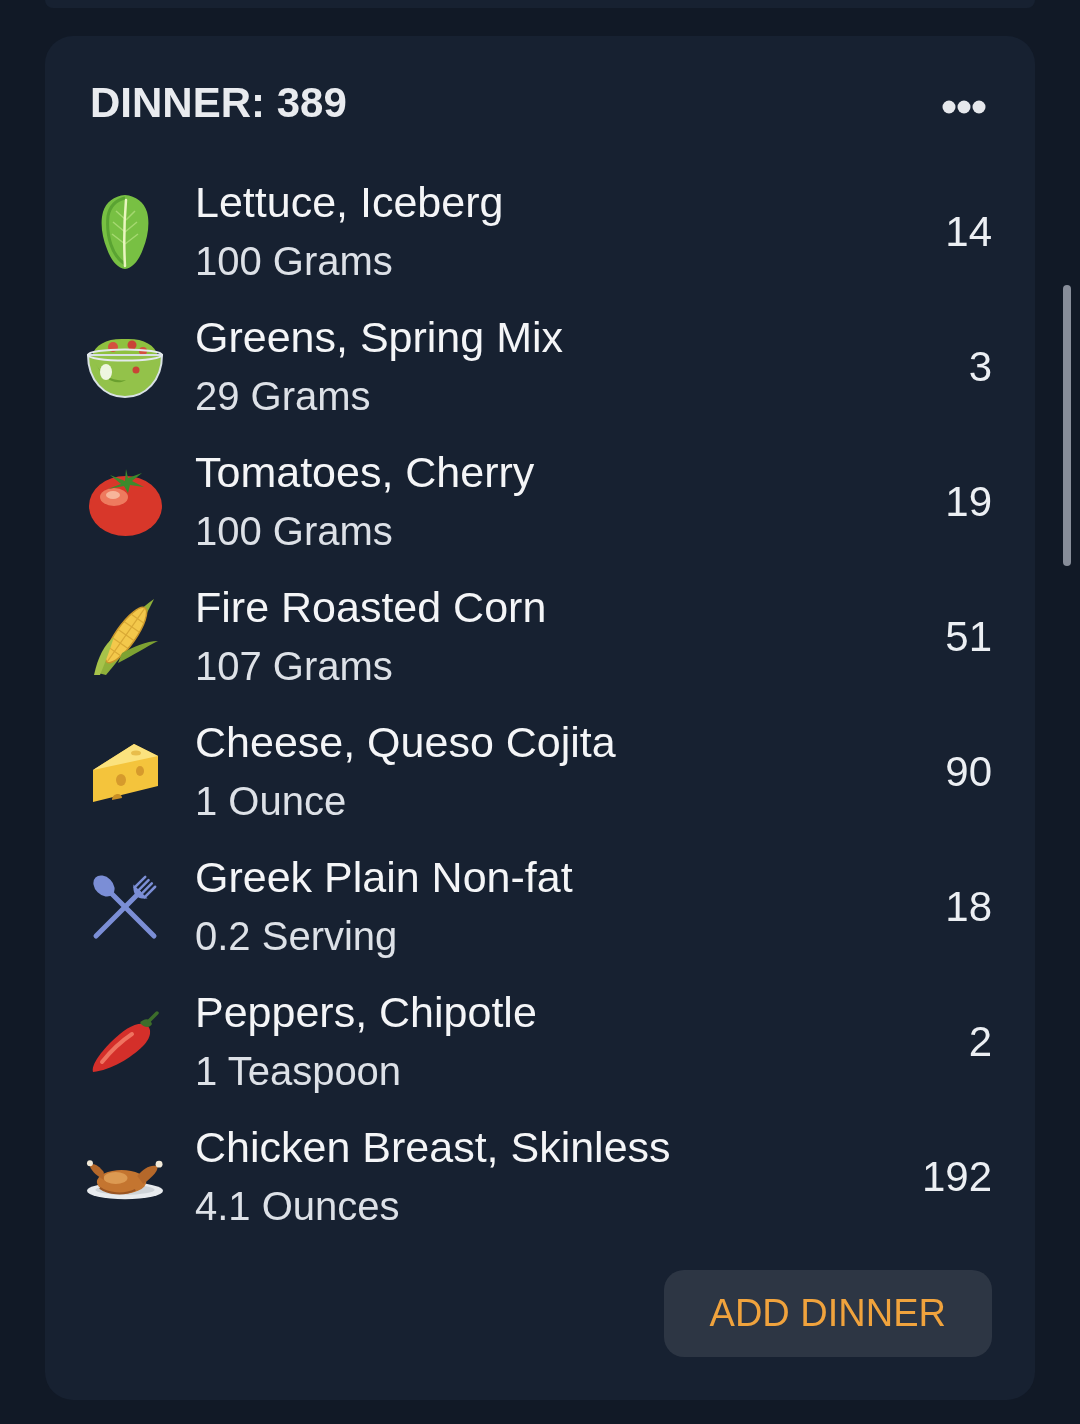  Describe the element at coordinates (968, 501) in the screenshot. I see `calorie-count: 19` at that location.